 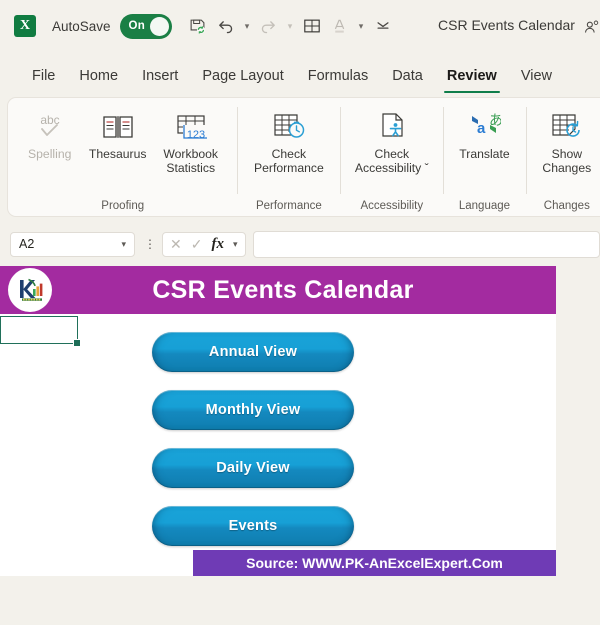 What do you see at coordinates (383, 26) in the screenshot?
I see `customize-quick-access-toolbar-icon` at bounding box center [383, 26].